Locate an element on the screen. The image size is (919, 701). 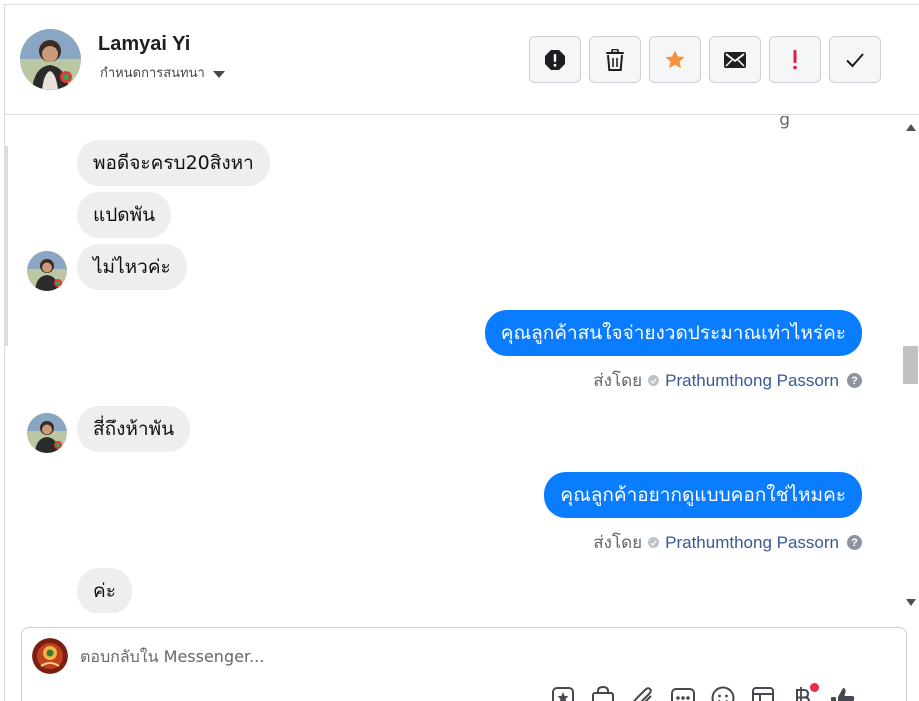
smiley-icon is located at coordinates (723, 693).